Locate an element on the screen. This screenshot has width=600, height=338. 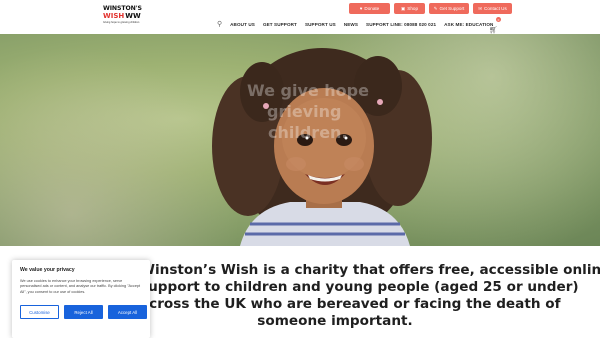
logo-mark: WW is located at coordinates (133, 15).